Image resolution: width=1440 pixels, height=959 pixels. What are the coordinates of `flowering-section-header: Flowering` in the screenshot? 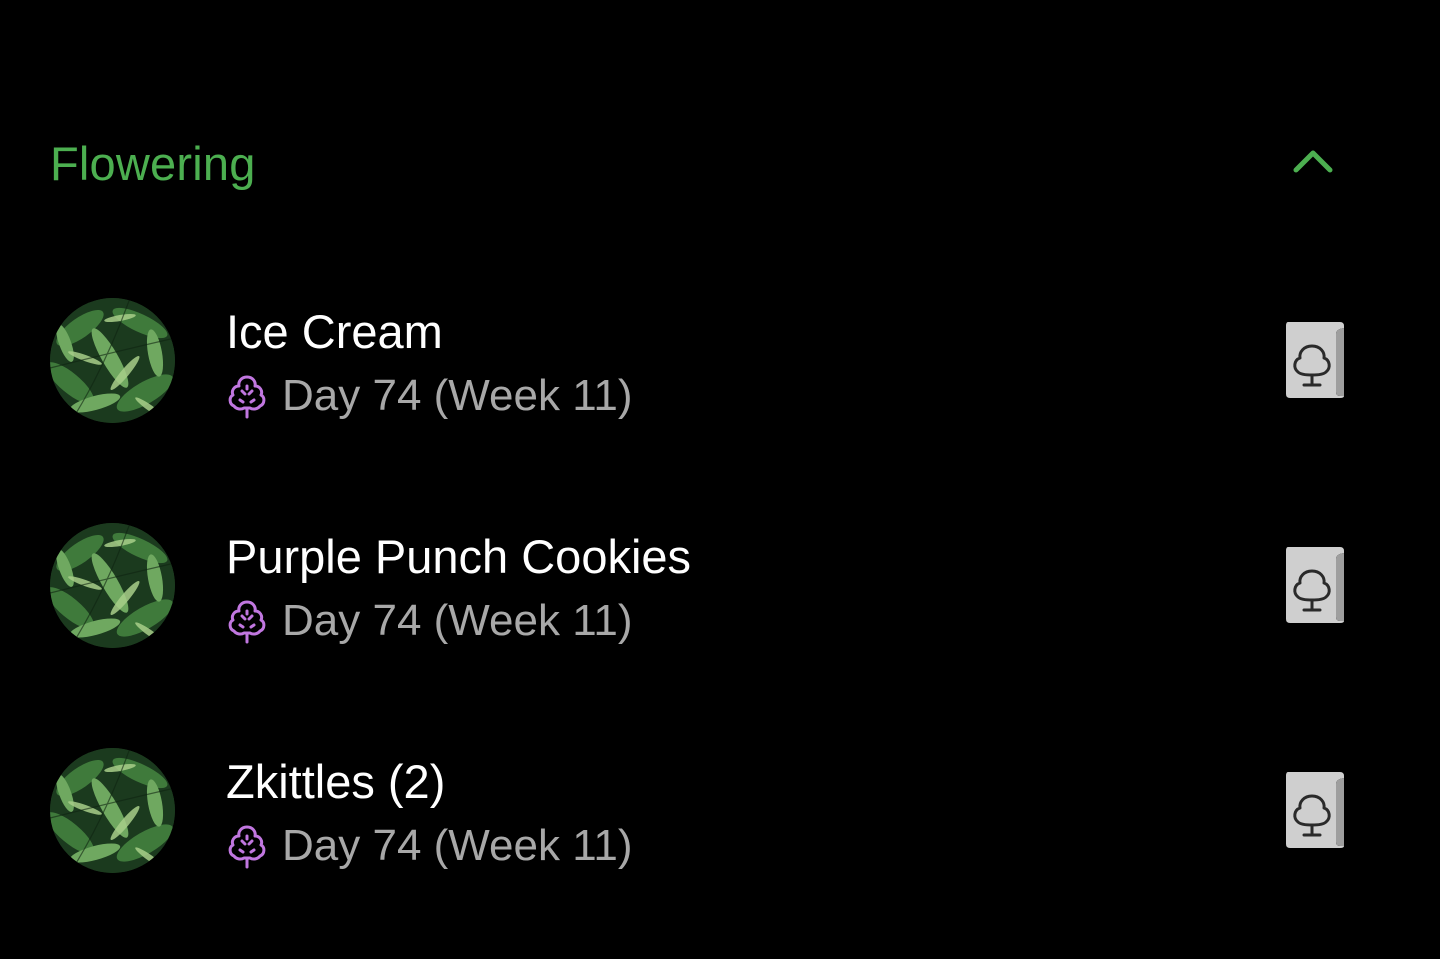 It's located at (700, 163).